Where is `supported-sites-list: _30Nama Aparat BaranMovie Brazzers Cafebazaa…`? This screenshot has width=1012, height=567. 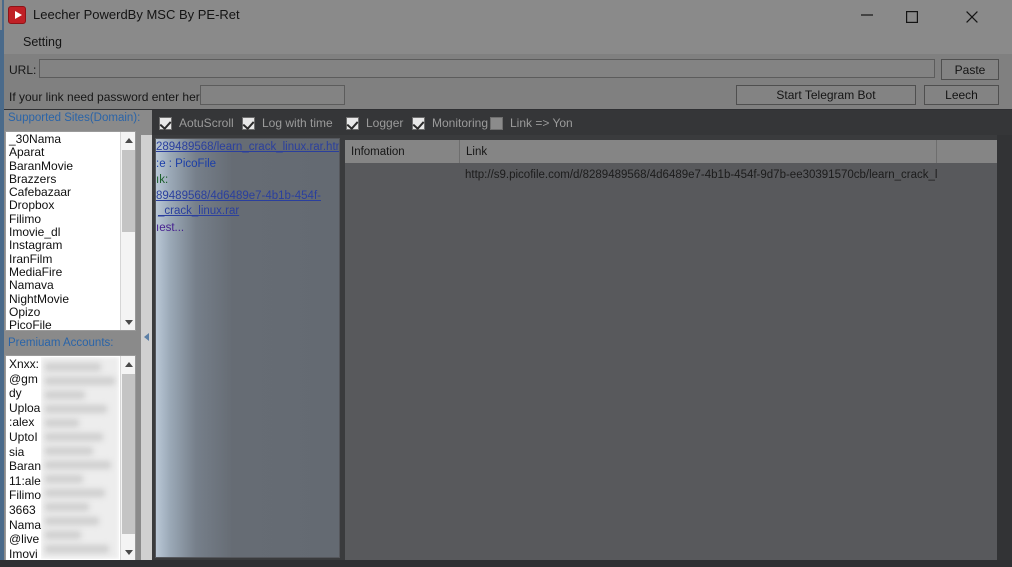 supported-sites-list: _30Nama Aparat BaranMovie Brazzers Cafebazaa… is located at coordinates (70, 231).